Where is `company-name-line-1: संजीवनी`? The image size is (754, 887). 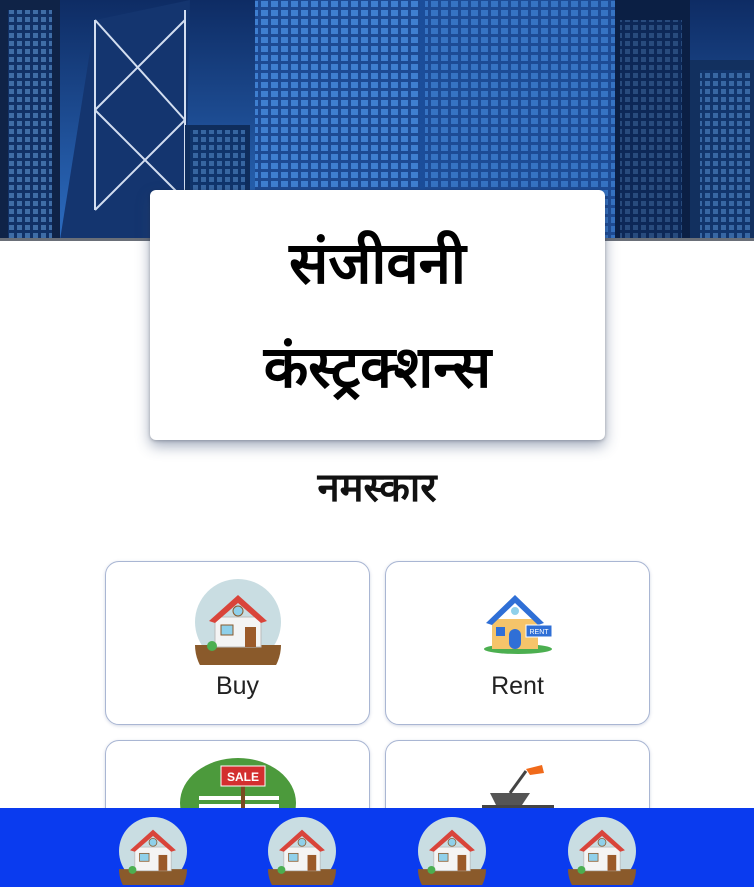 company-name-line-1: संजीवनी is located at coordinates (377, 263).